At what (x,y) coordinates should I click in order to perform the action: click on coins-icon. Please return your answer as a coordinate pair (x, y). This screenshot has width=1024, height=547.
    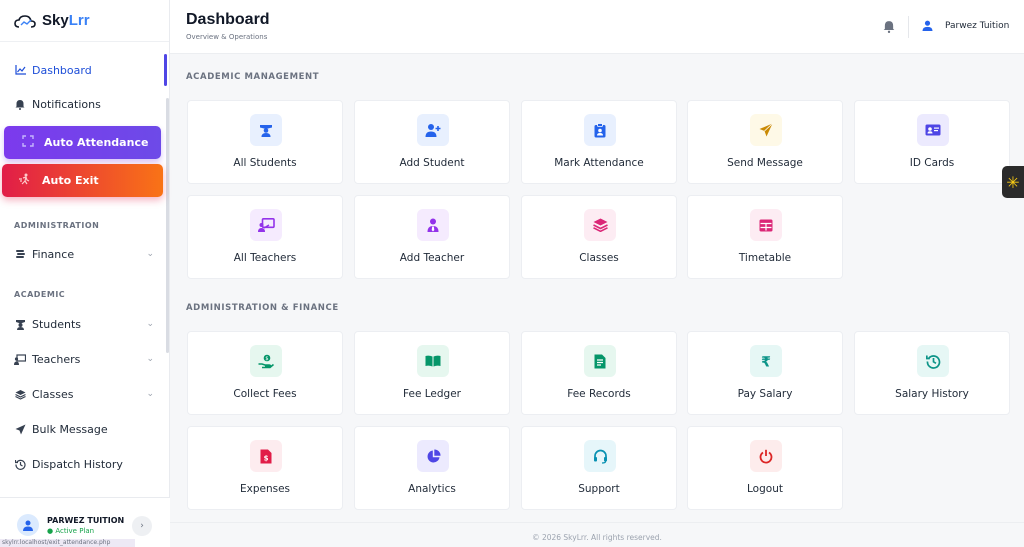
    Looking at the image, I should click on (20, 254).